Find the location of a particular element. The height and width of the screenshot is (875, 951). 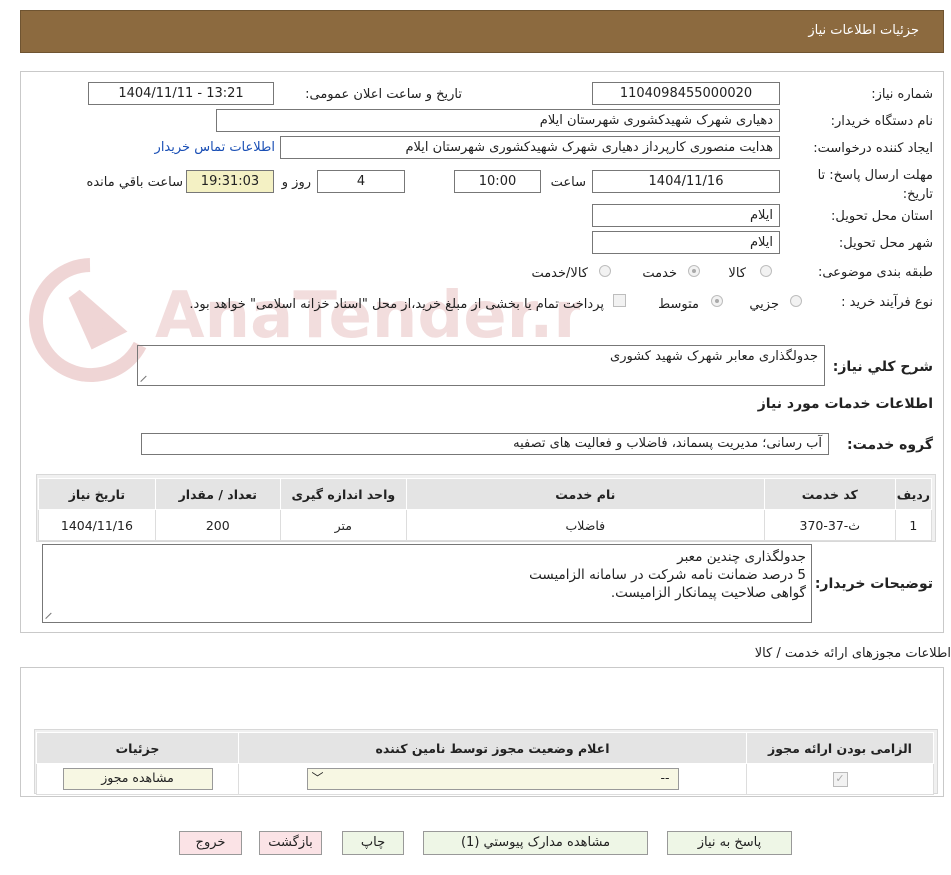

cell-service-name: فاضلاب is located at coordinates (585, 525).